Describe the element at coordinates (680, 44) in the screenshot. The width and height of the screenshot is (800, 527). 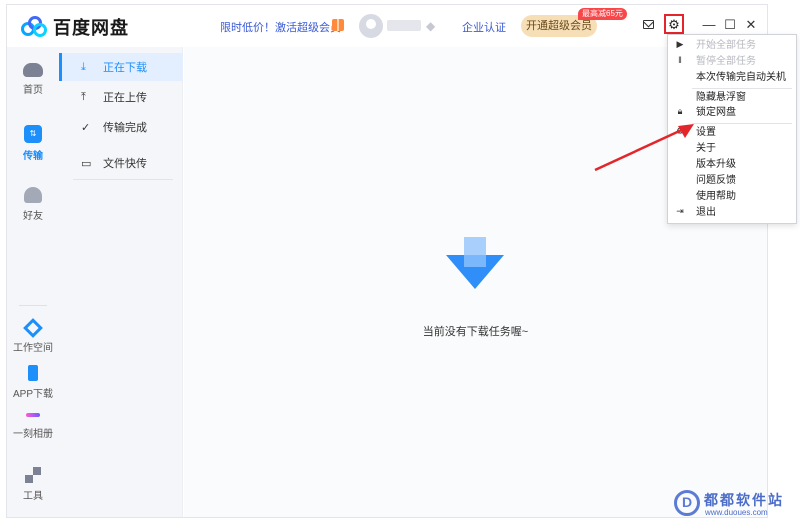
I see `play-icon: ▶` at that location.